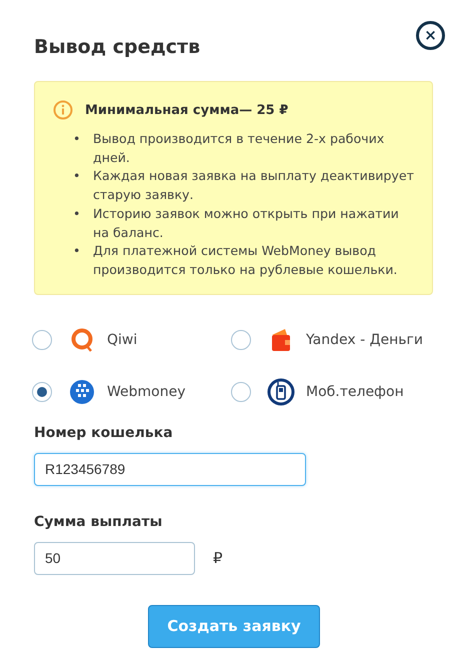 The image size is (455, 650). What do you see at coordinates (245, 260) in the screenshot?
I see `notice-item: Для платежной системы WebMoney вывод производится только на рублевые кошельки.` at bounding box center [245, 260].